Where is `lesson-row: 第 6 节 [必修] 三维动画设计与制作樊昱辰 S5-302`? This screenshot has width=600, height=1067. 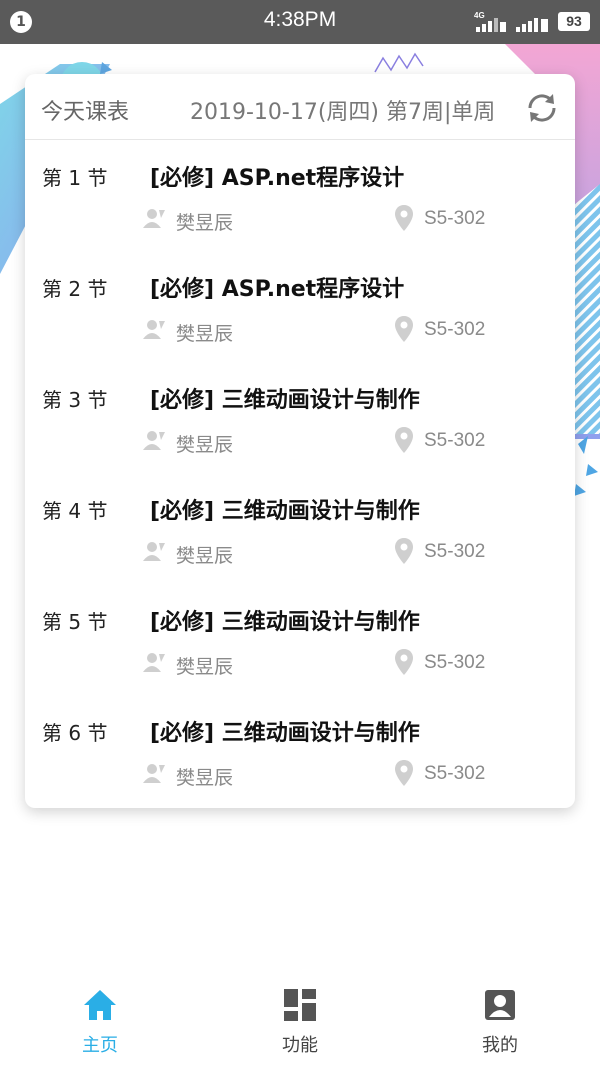 lesson-row: 第 6 节 [必修] 三维动画设计与制作樊昱辰 S5-302 is located at coordinates (300, 750).